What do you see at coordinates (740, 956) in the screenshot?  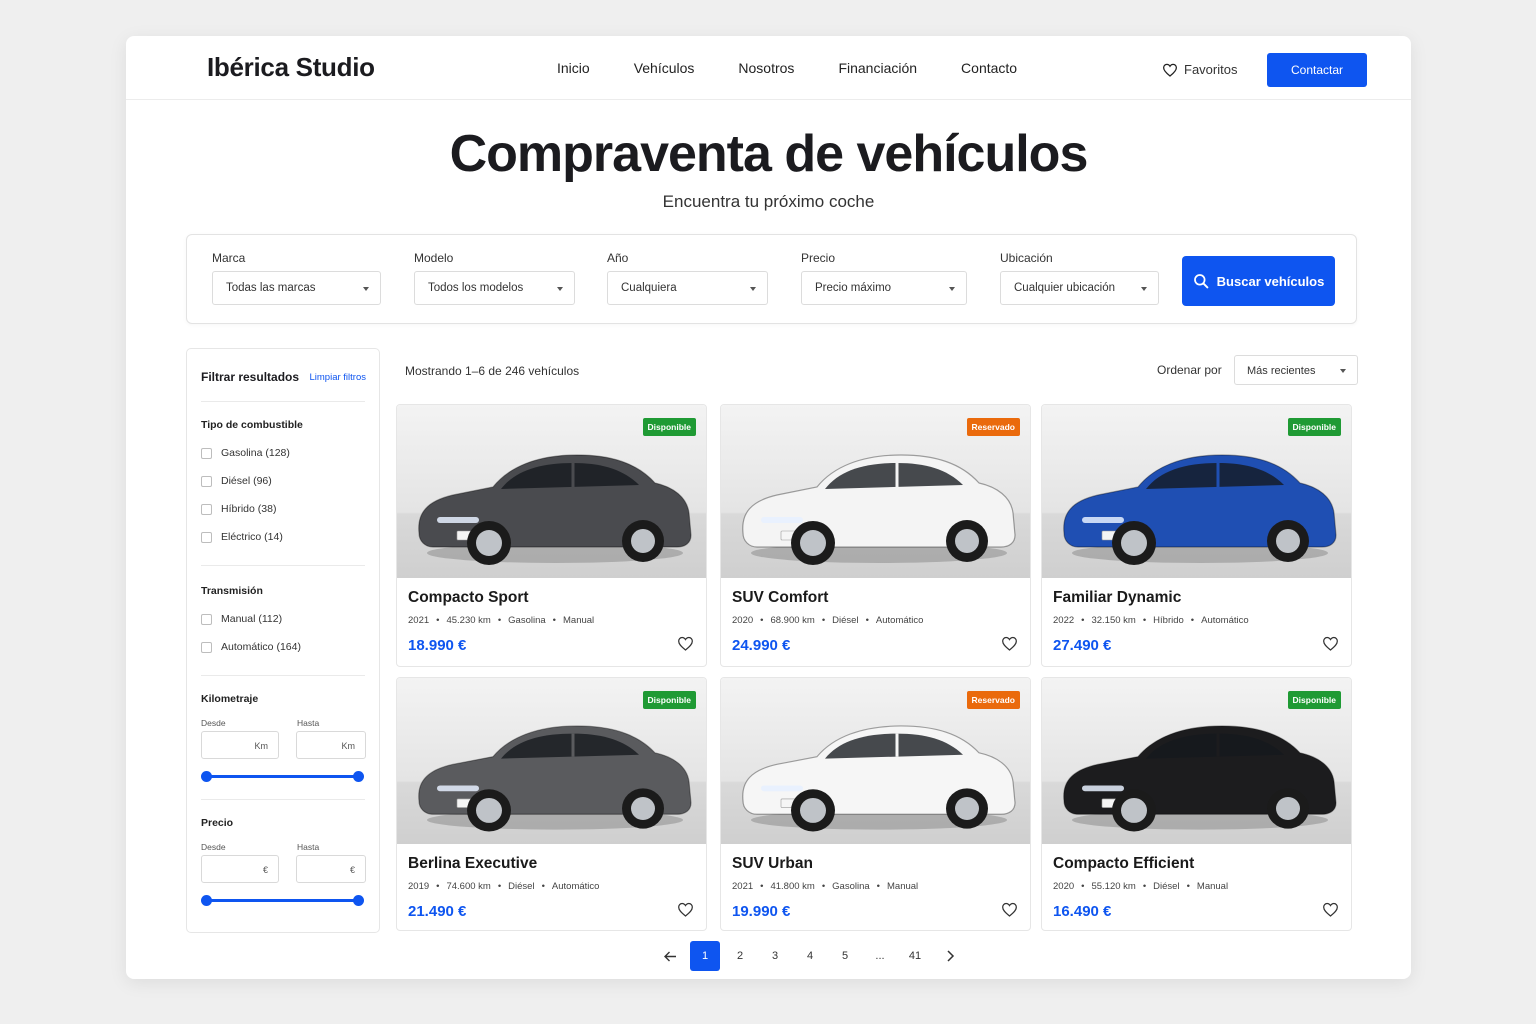 I see `page-2-button: 2` at bounding box center [740, 956].